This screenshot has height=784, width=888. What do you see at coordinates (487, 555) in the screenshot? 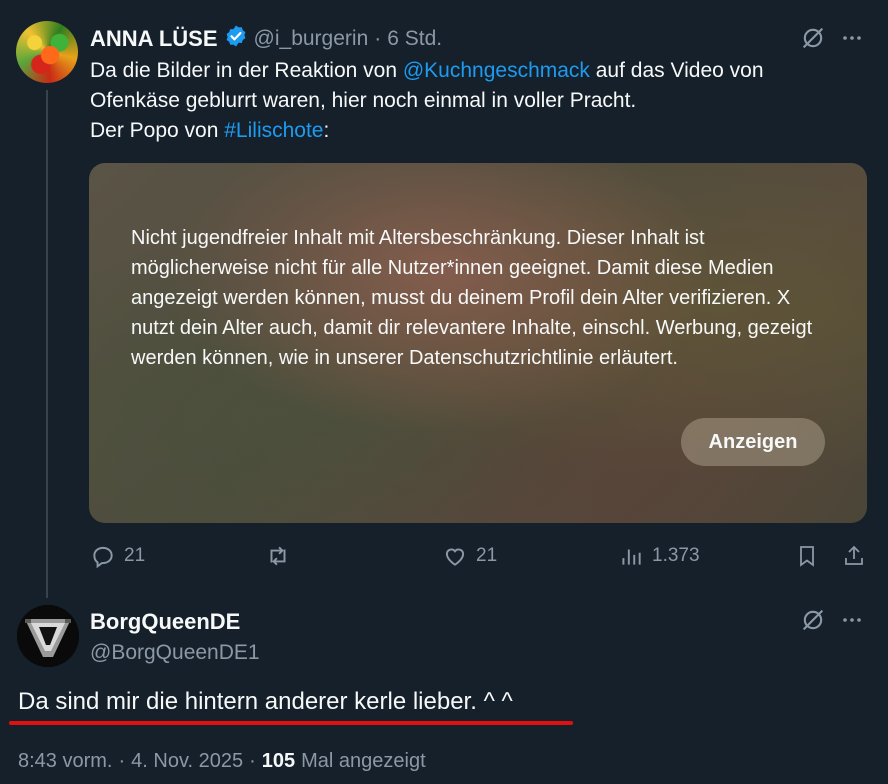
I see `like-count: 21` at bounding box center [487, 555].